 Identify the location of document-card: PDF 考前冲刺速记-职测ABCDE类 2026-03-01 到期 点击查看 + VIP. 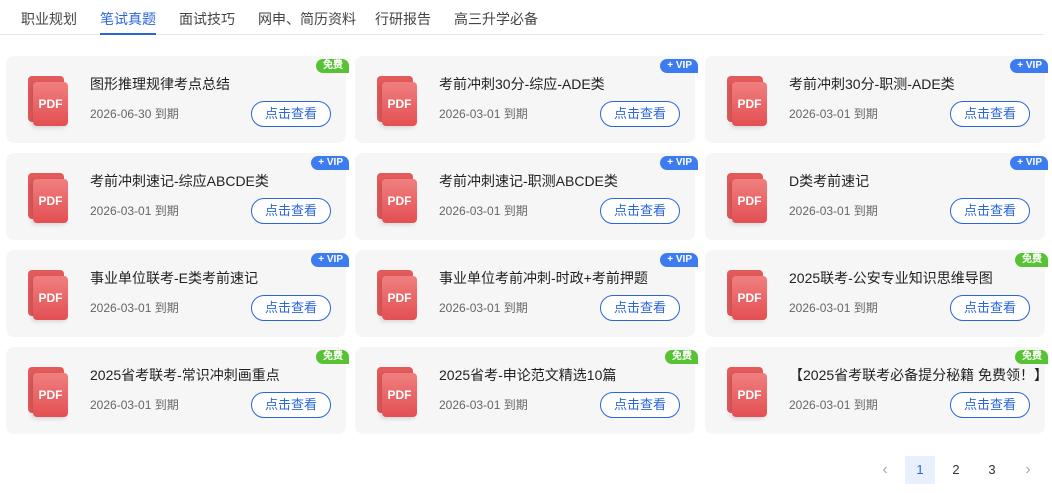
(526, 196).